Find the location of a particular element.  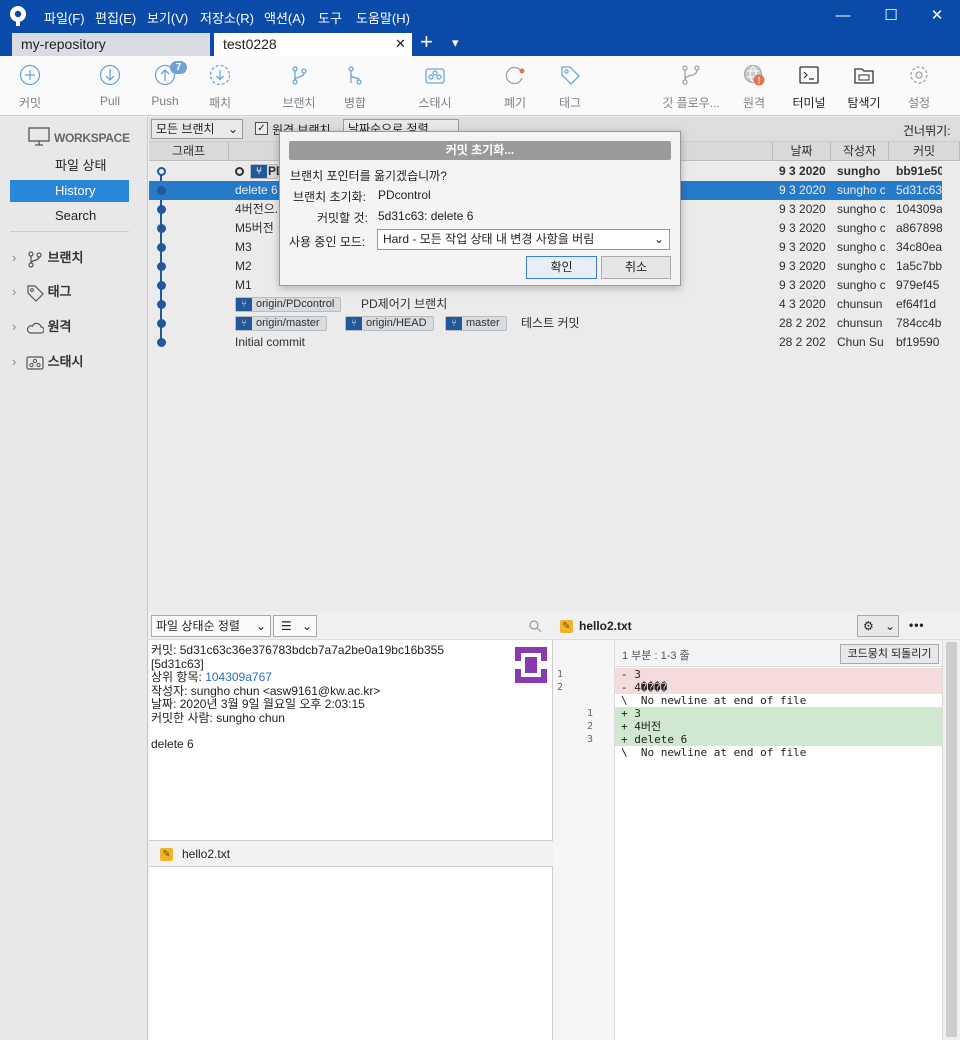

remote-button: ! 원격 is located at coordinates (754, 87).